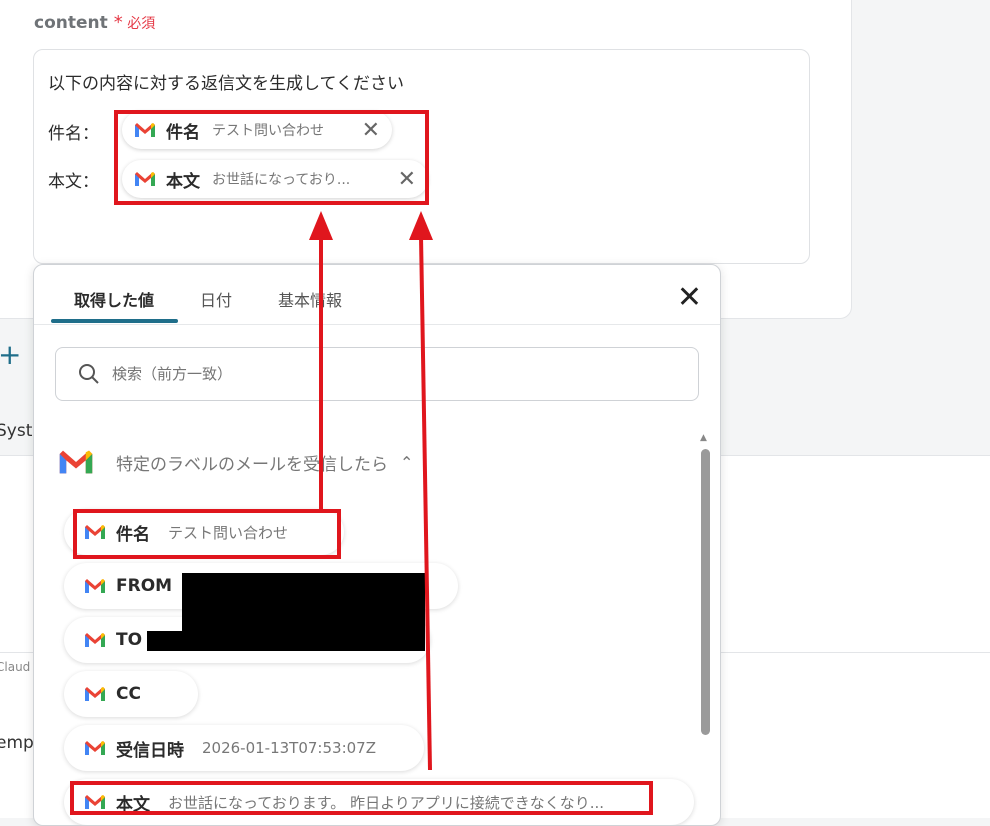 This screenshot has width=990, height=826. What do you see at coordinates (425, 503) in the screenshot?
I see `arrow-body` at bounding box center [425, 503].